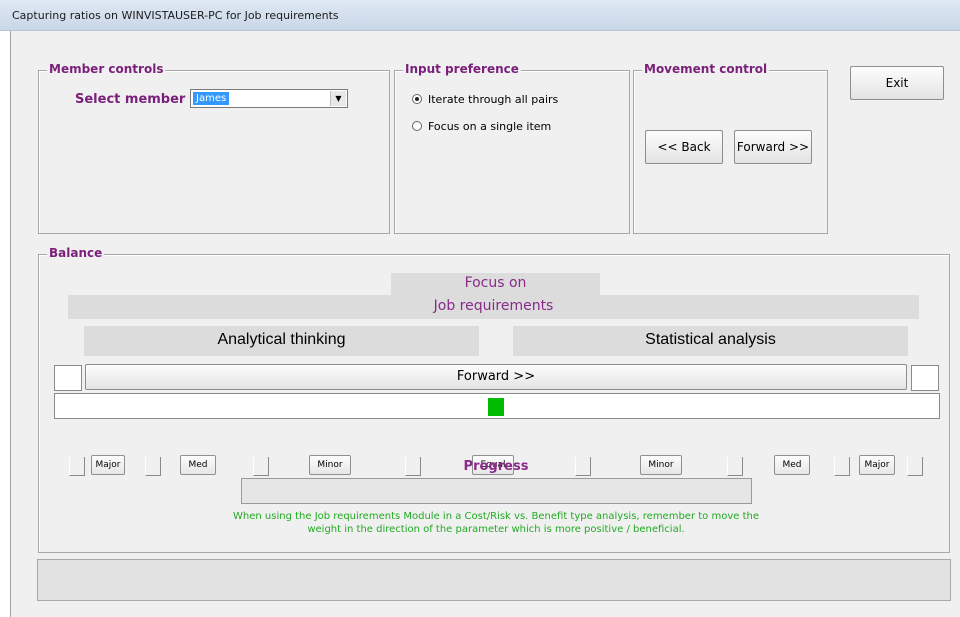  I want to click on member-controls-group: Member controls Select member James ▼, so click(214, 148).